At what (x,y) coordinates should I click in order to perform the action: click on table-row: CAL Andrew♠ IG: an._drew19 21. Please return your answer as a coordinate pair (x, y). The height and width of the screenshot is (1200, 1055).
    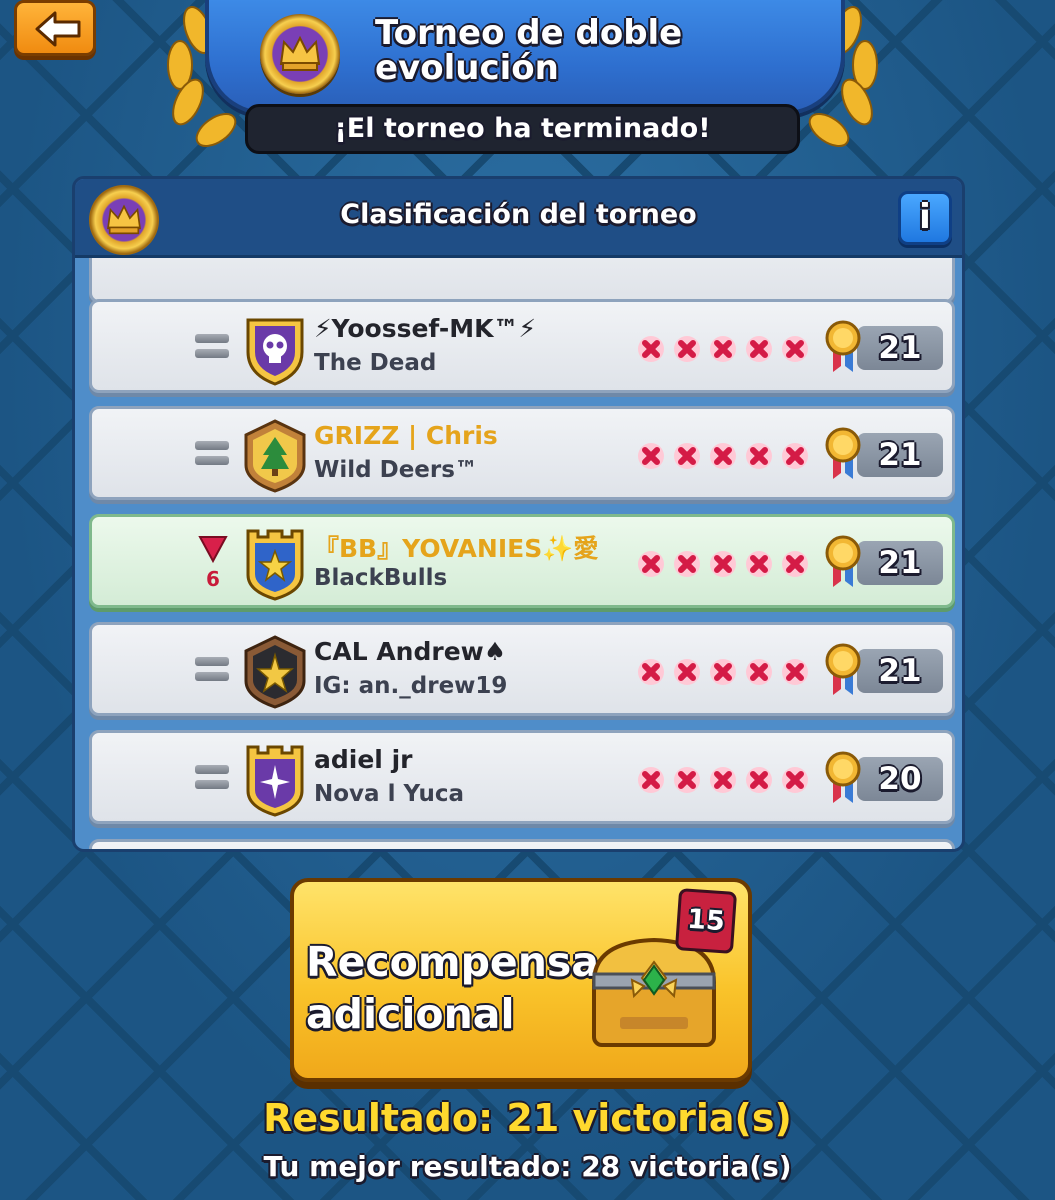
    Looking at the image, I should click on (522, 669).